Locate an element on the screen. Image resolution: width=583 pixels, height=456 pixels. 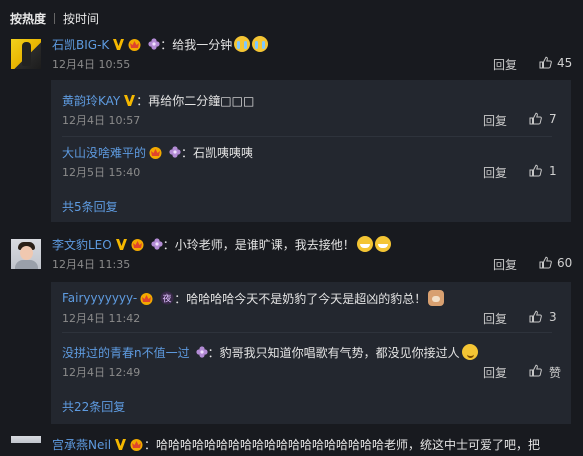
username: 黄韵玲KAY is located at coordinates (91, 100).